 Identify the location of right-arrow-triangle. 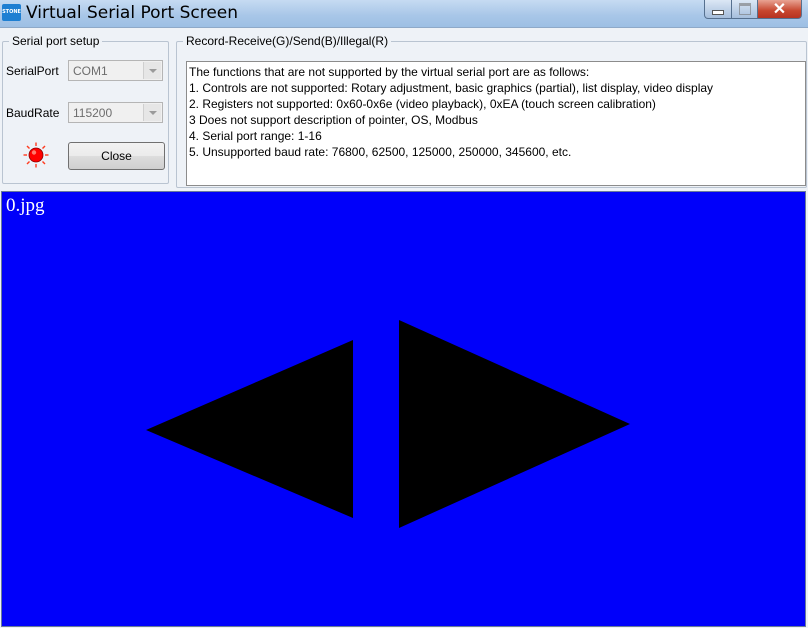
(514, 424).